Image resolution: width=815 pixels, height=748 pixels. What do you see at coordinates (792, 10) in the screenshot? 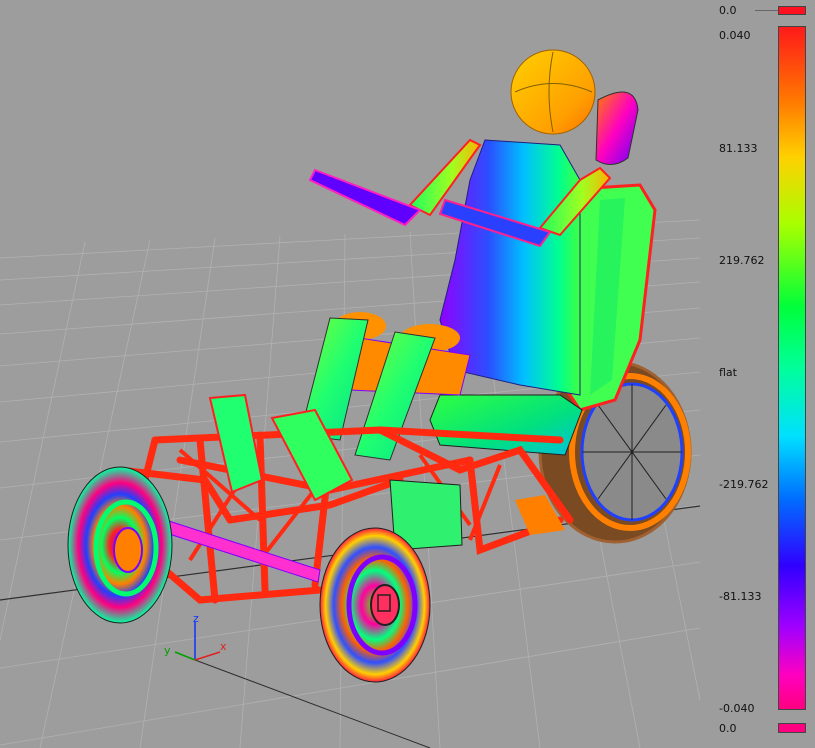
I see `scale-top-swatch` at bounding box center [792, 10].